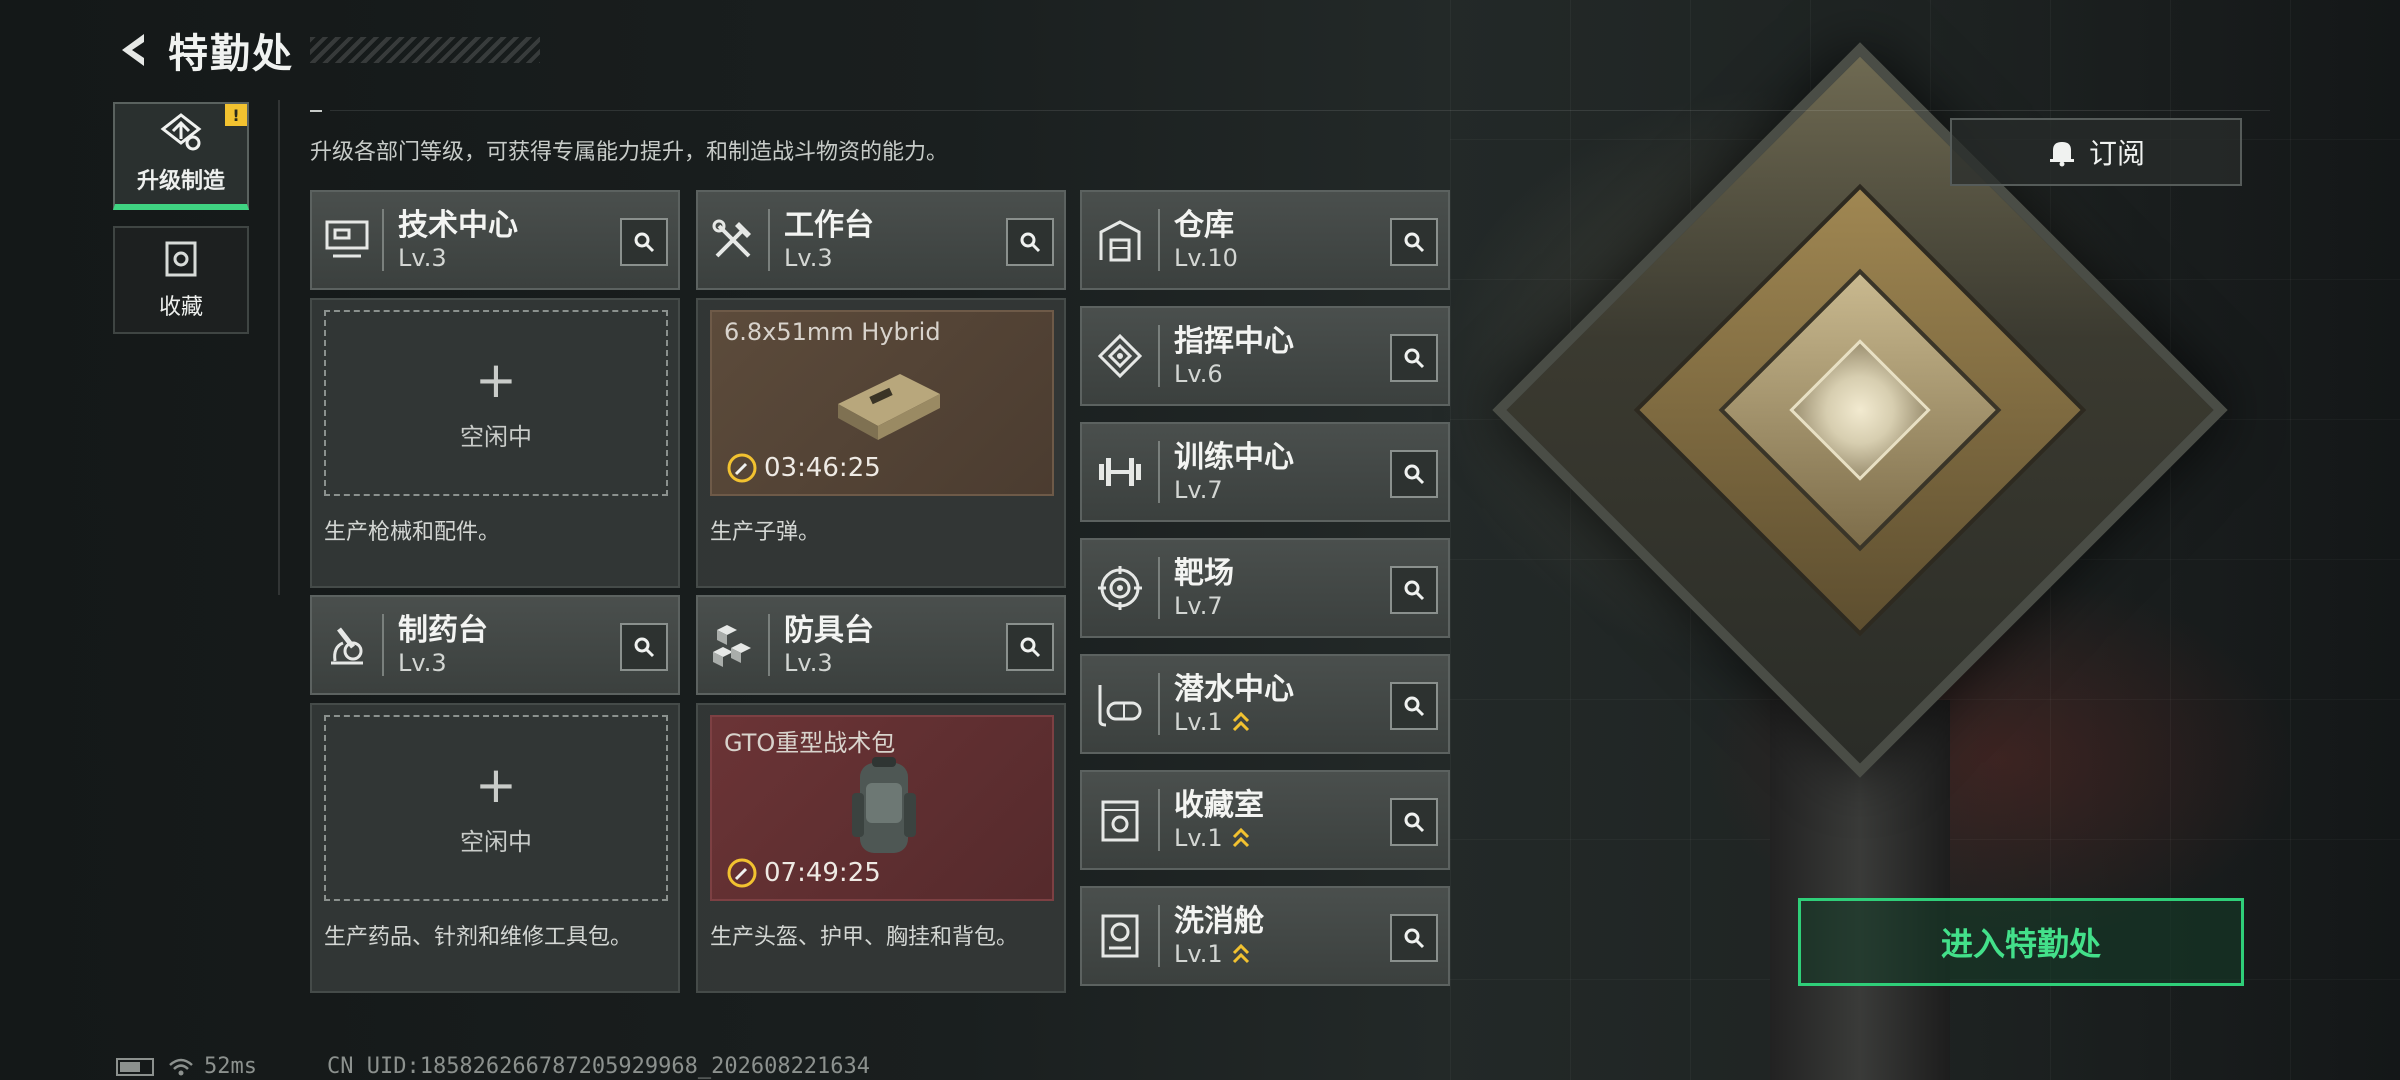 This screenshot has width=2400, height=1080. Describe the element at coordinates (495, 240) in the screenshot. I see `station-header: 技术中心 Lv.3` at that location.